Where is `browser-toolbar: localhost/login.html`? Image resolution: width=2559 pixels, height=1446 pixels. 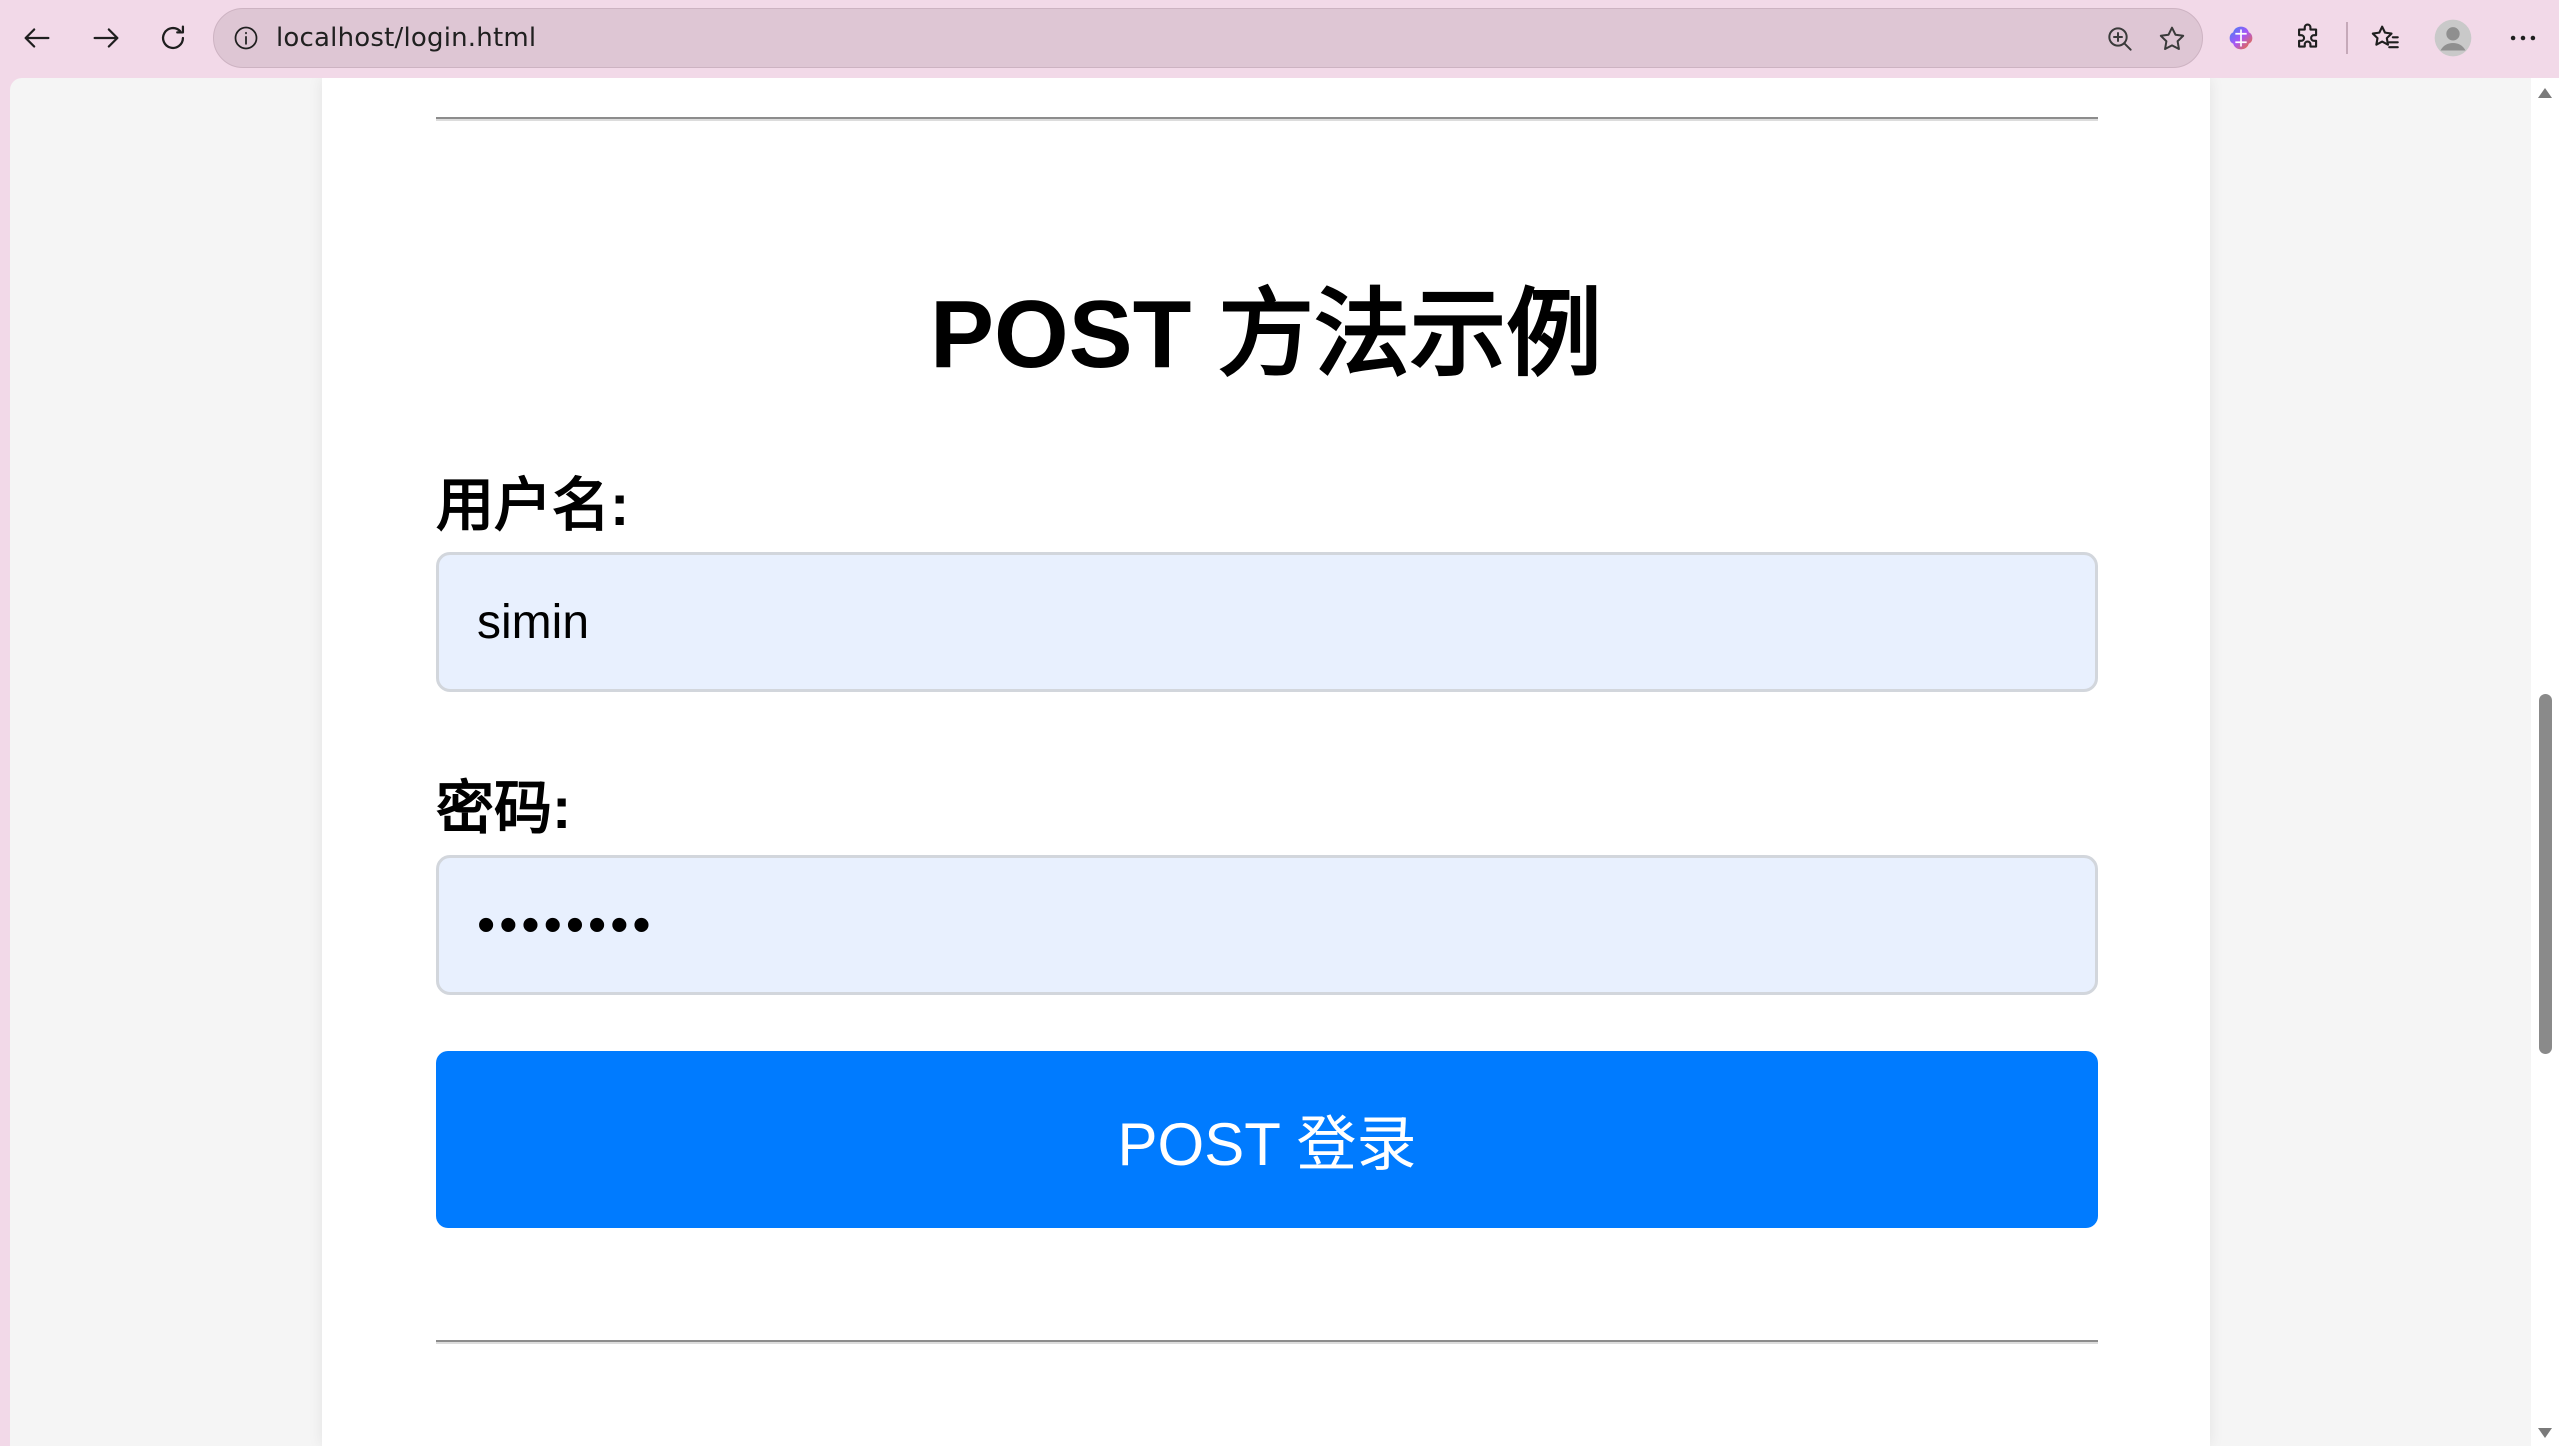 browser-toolbar: localhost/login.html is located at coordinates (1279, 39).